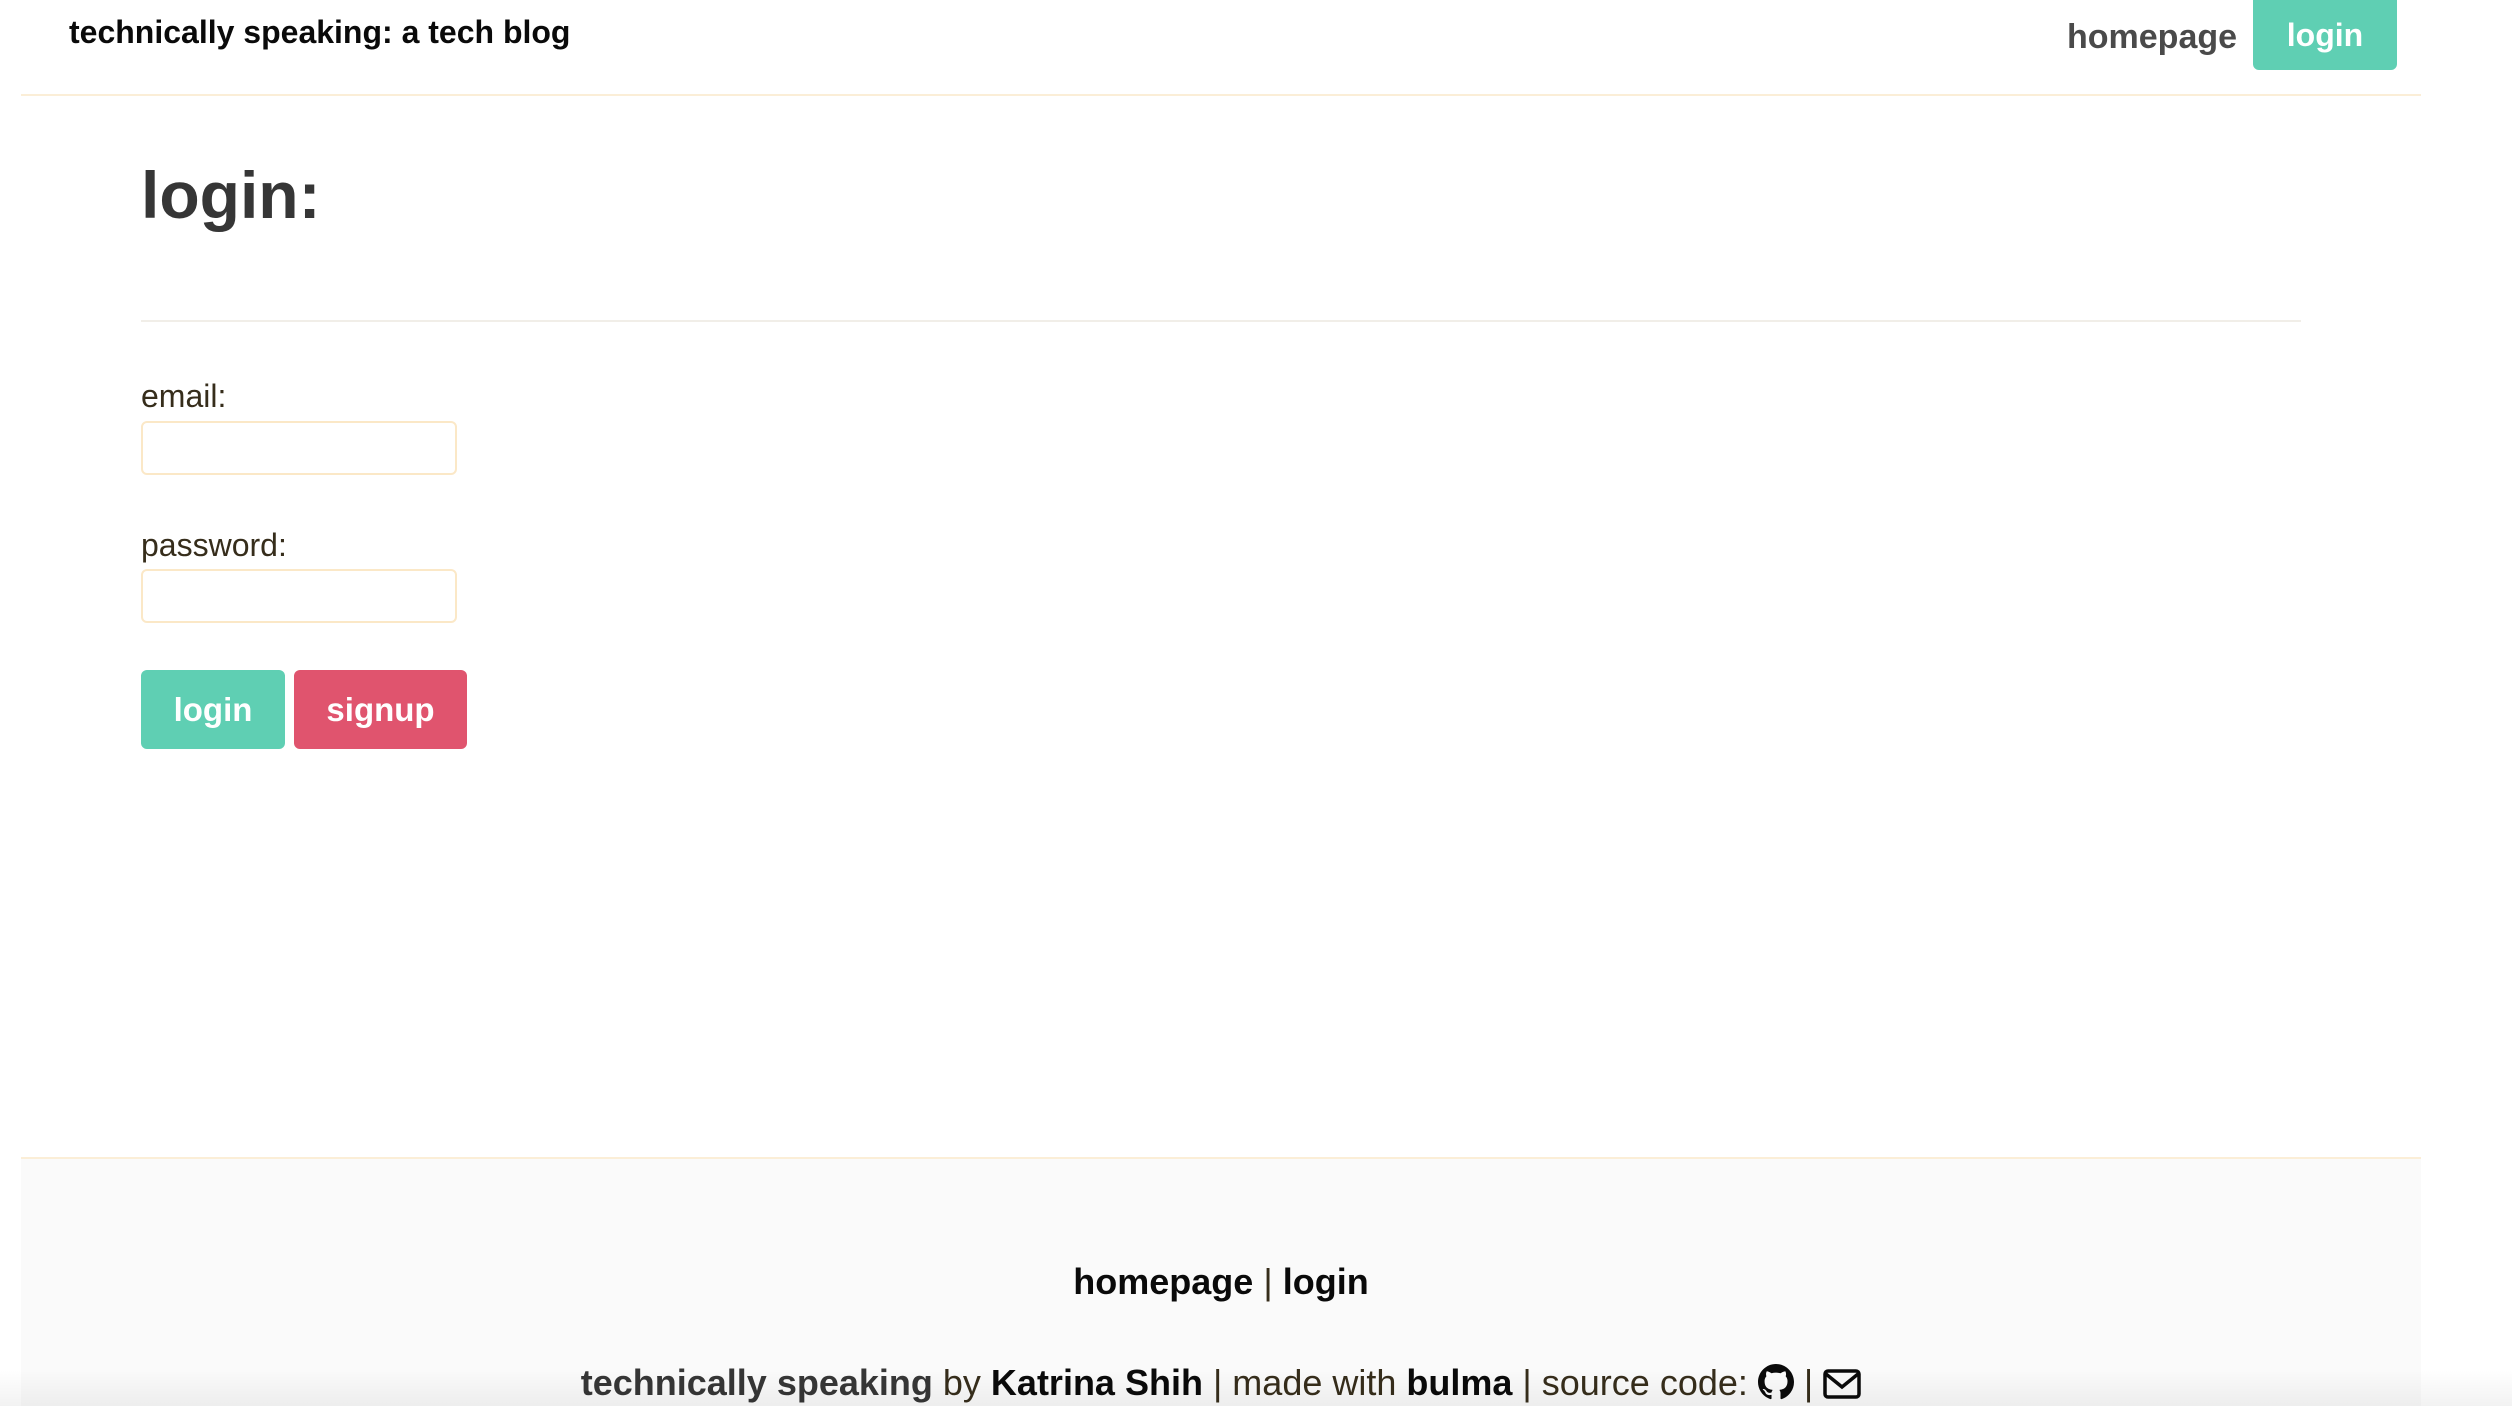 The height and width of the screenshot is (1406, 2512). What do you see at coordinates (756, 1382) in the screenshot?
I see `footer-site-name: technically speaking` at bounding box center [756, 1382].